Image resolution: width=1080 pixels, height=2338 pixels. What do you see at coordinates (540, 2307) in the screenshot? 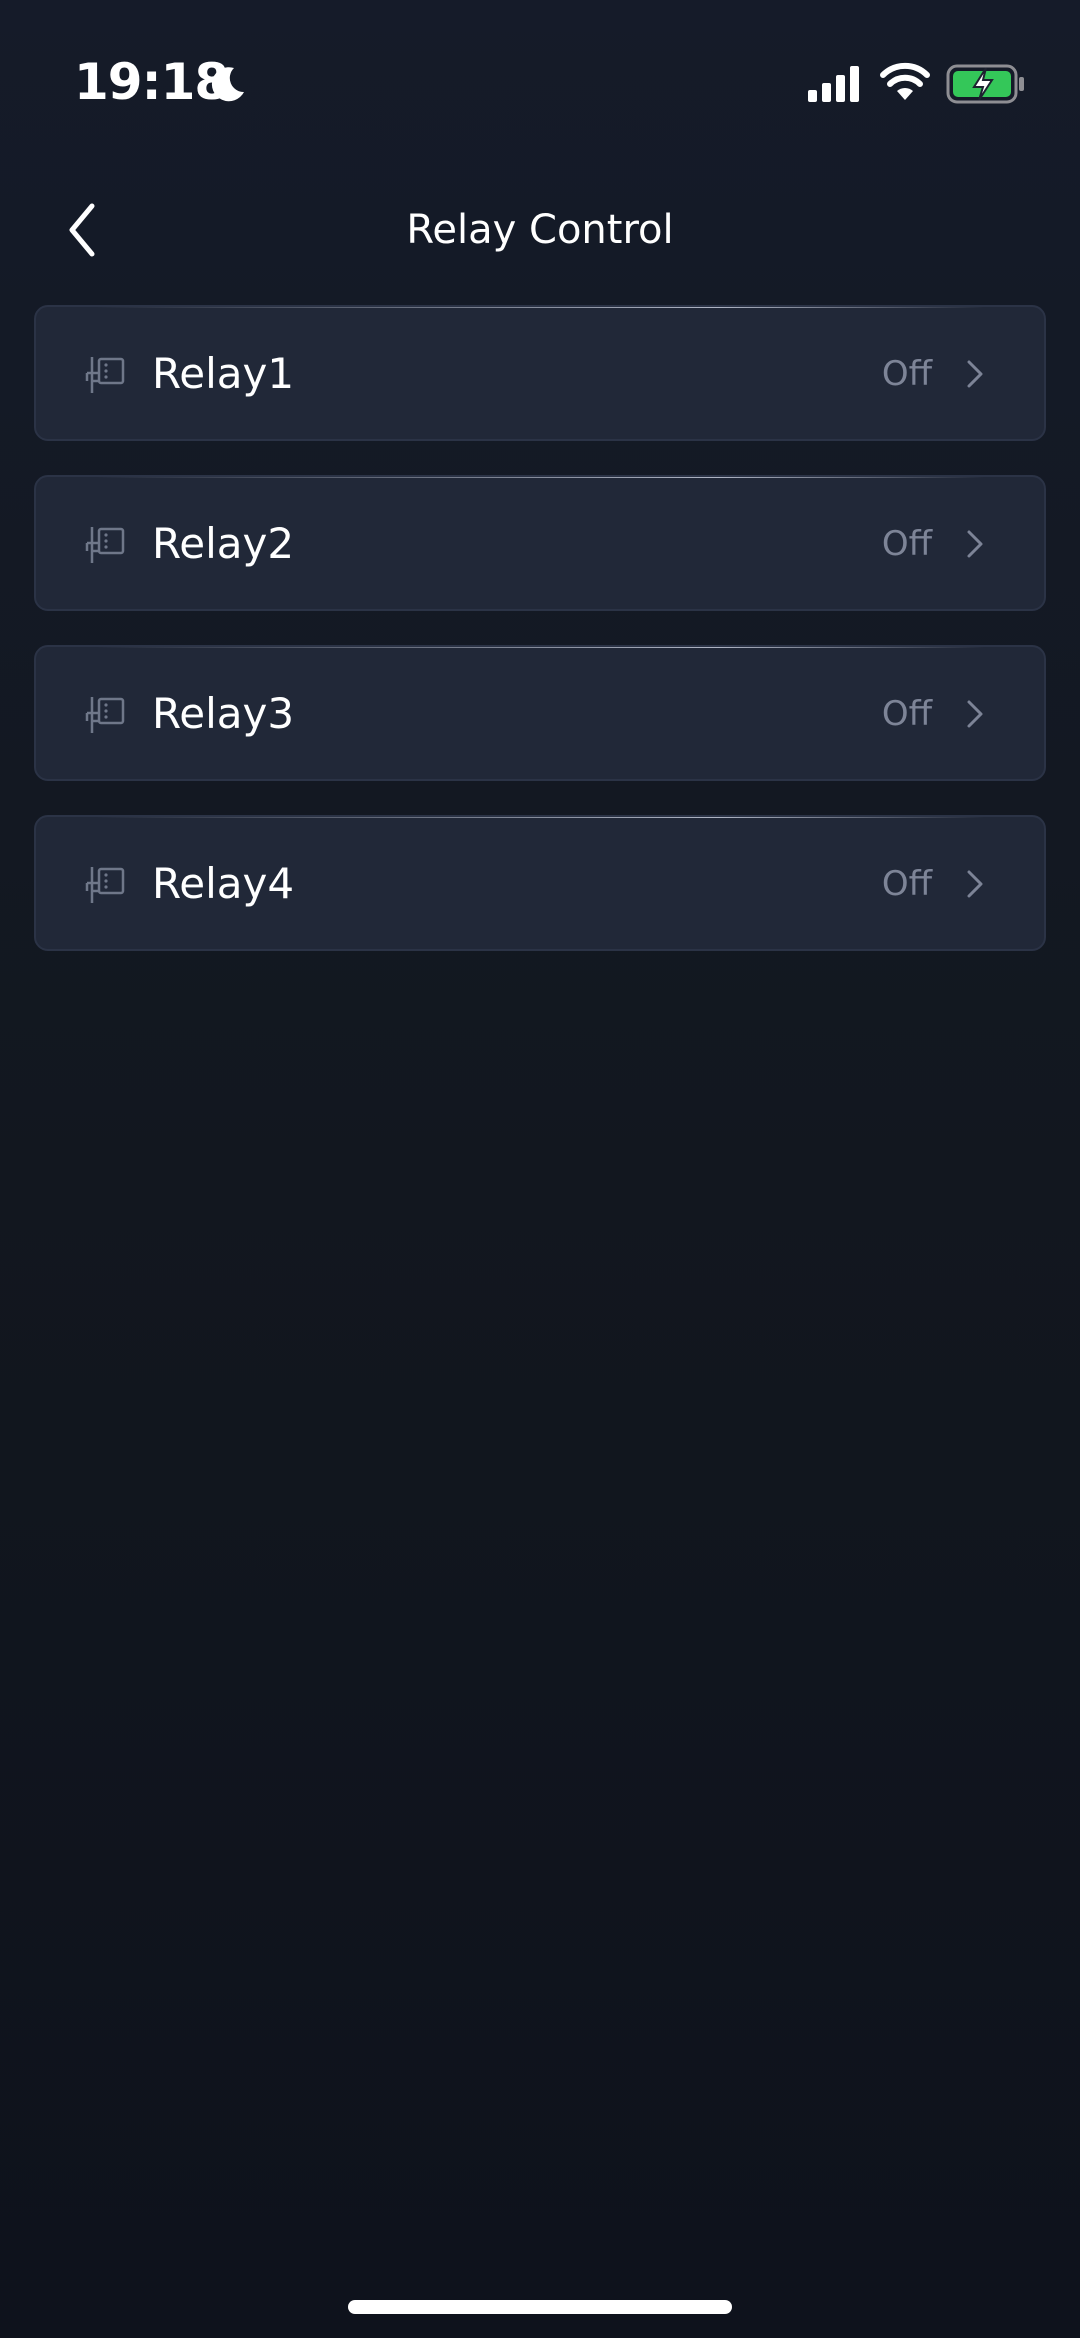
I see `home-indicator` at bounding box center [540, 2307].